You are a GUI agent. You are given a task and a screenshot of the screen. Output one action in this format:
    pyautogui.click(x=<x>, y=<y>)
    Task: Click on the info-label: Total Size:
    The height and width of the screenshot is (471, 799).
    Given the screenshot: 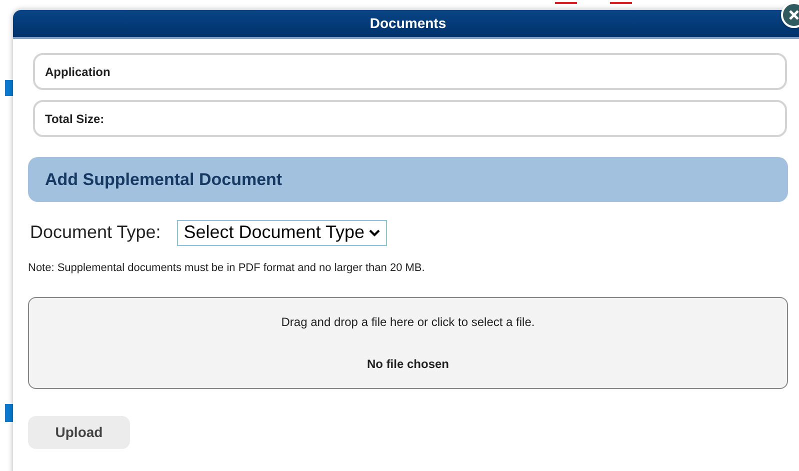 What is the action you would take?
    pyautogui.click(x=74, y=119)
    